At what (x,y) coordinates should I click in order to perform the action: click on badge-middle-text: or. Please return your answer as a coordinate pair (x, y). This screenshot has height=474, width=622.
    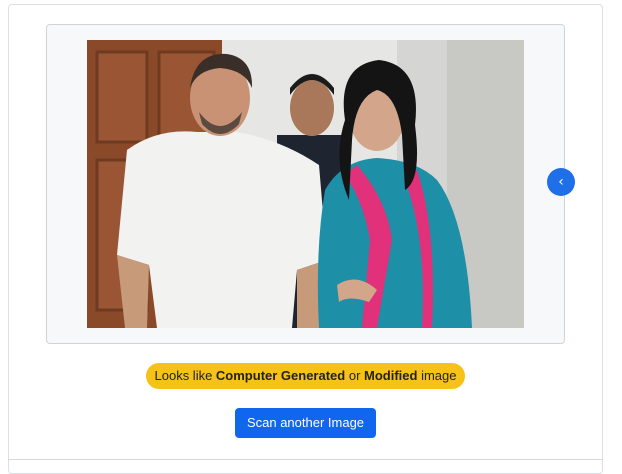
    Looking at the image, I should click on (355, 375).